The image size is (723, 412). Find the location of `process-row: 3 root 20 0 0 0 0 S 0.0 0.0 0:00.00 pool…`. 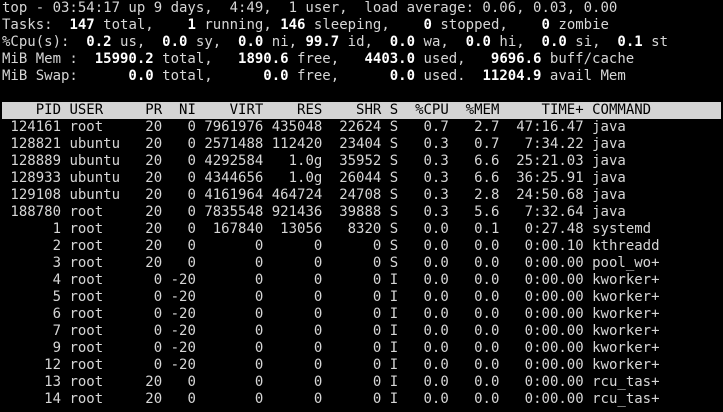

process-row: 3 root 20 0 0 0 0 S 0.0 0.0 0:00.00 pool… is located at coordinates (362, 263).